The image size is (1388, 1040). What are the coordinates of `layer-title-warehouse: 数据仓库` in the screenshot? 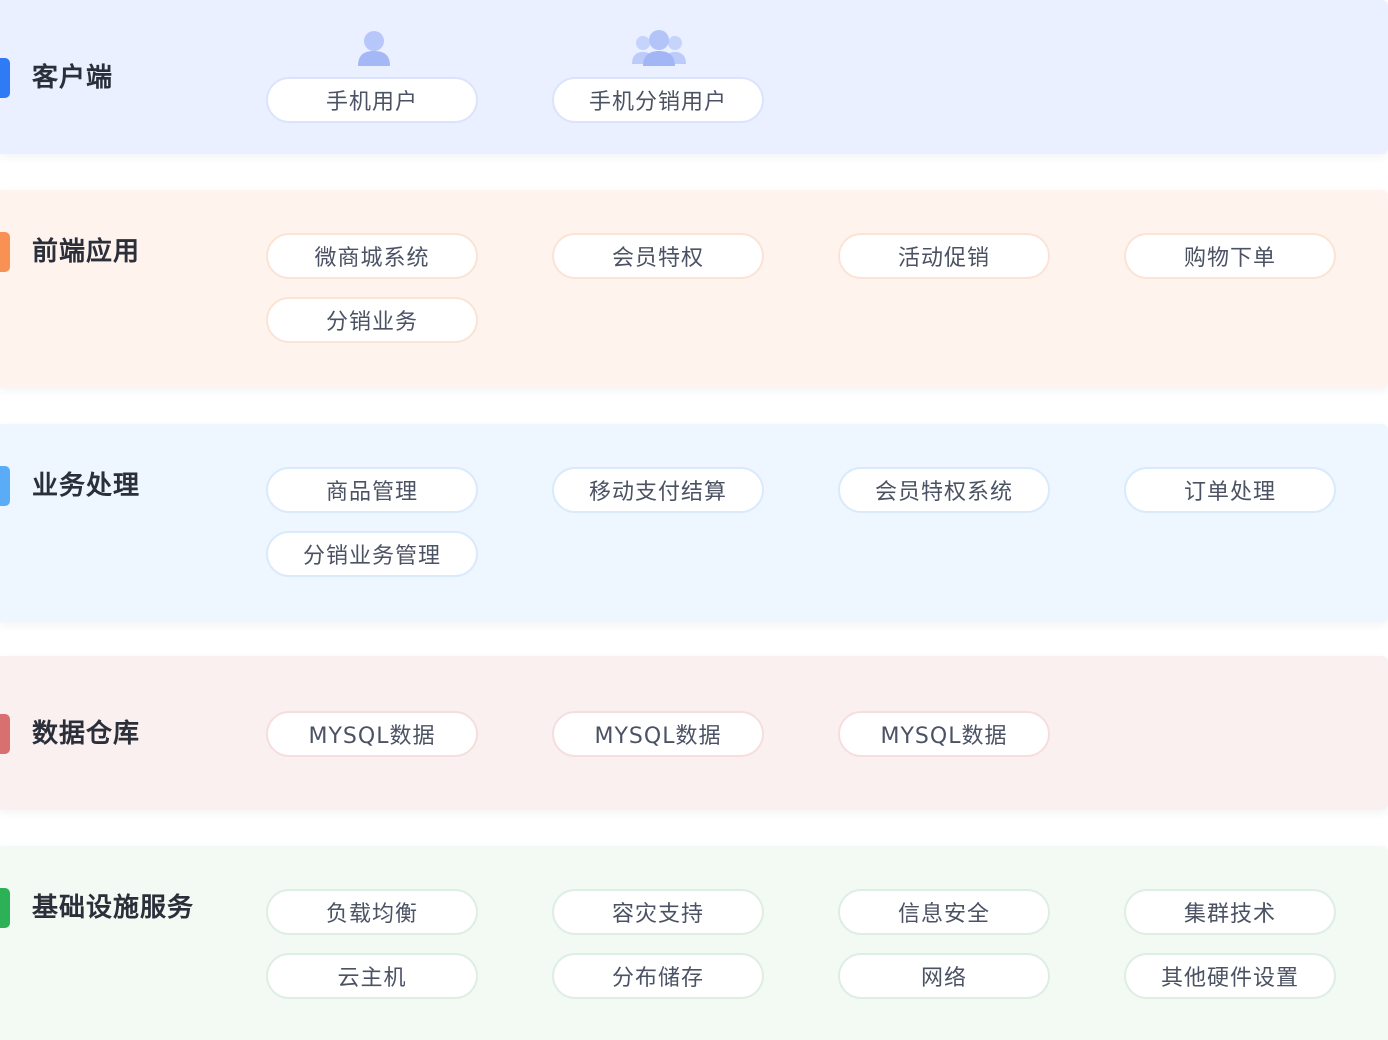 It's located at (86, 734).